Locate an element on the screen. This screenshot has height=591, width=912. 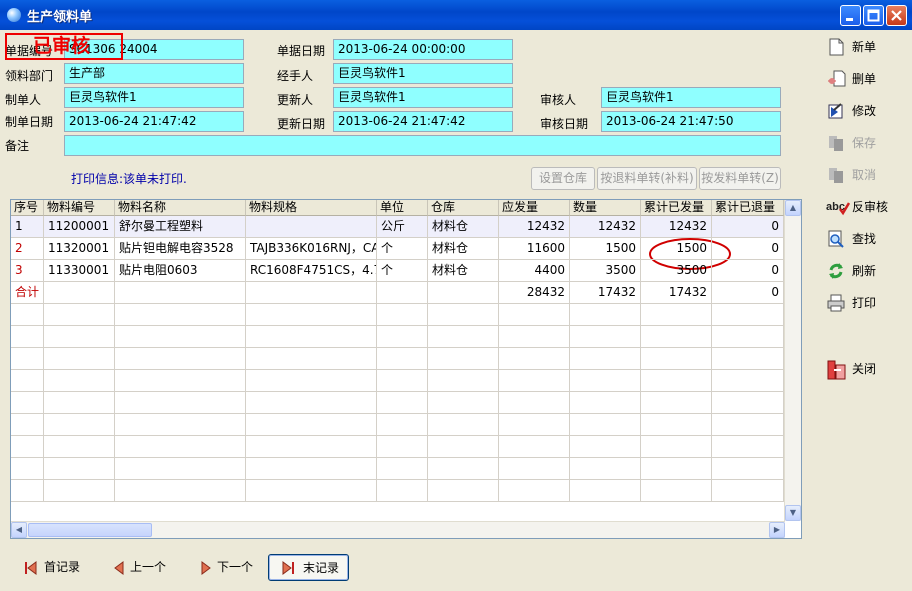
col-header: 物料名称 is located at coordinates (180, 208).